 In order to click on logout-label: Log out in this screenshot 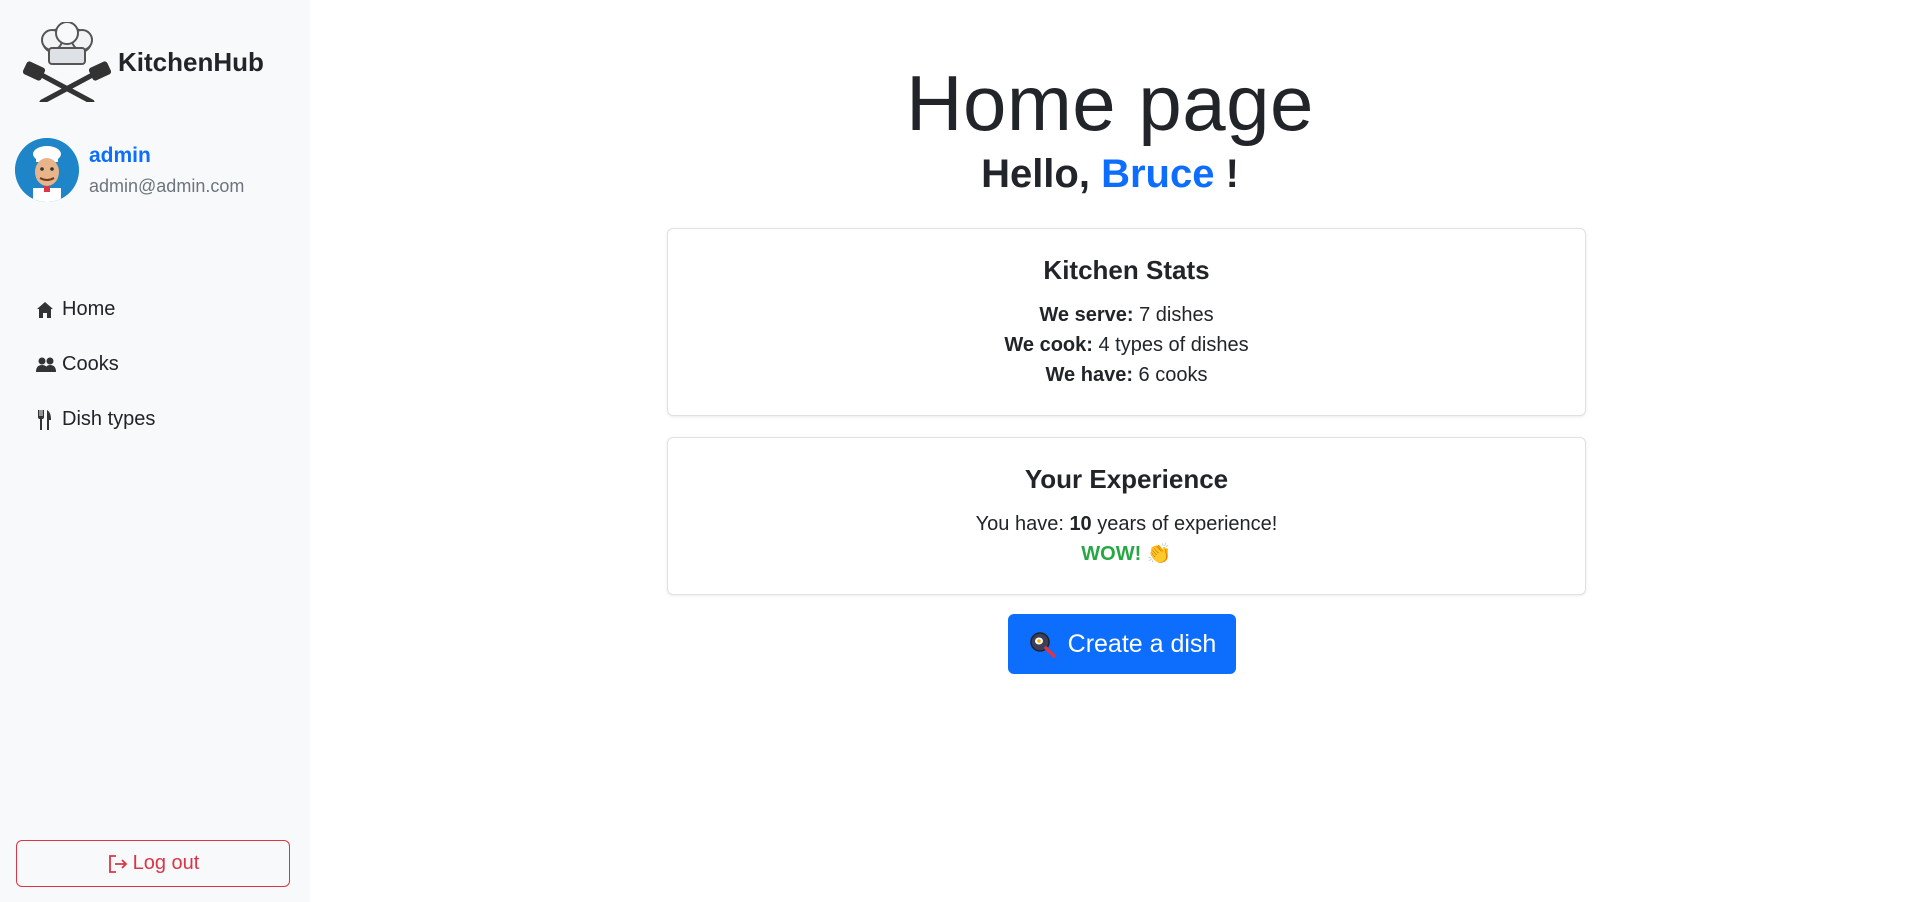, I will do `click(166, 863)`.